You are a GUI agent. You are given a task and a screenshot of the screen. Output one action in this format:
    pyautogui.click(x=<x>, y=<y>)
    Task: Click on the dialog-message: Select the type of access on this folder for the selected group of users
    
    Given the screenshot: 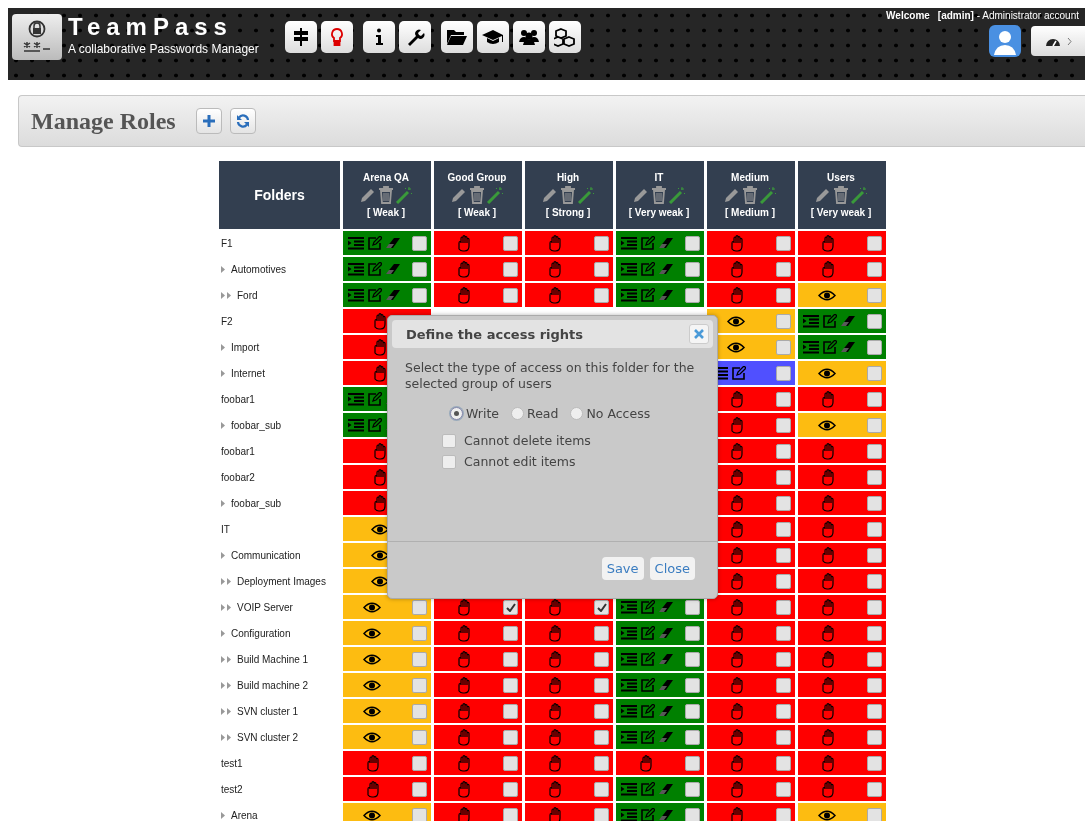 What is the action you would take?
    pyautogui.click(x=550, y=376)
    